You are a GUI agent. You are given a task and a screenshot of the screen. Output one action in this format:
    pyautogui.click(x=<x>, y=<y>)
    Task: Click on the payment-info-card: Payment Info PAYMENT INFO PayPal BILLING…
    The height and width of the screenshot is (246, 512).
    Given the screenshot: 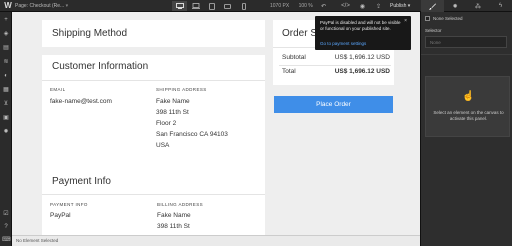 What is the action you would take?
    pyautogui.click(x=153, y=201)
    